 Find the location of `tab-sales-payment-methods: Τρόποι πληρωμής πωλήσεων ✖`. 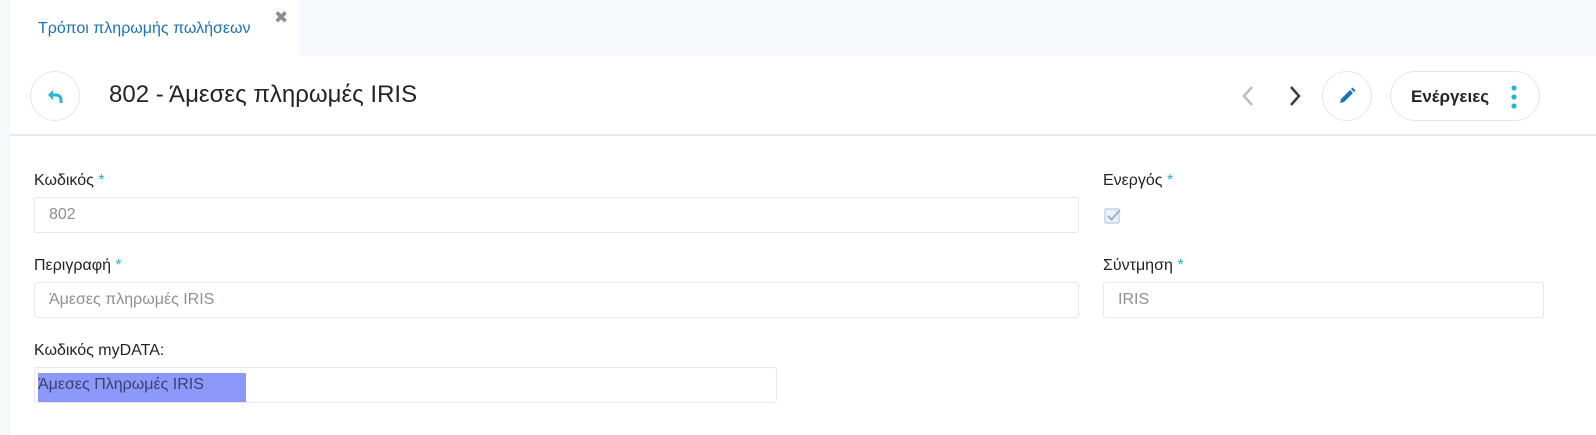

tab-sales-payment-methods: Τρόποι πληρωμής πωλήσεων ✖ is located at coordinates (155, 28).